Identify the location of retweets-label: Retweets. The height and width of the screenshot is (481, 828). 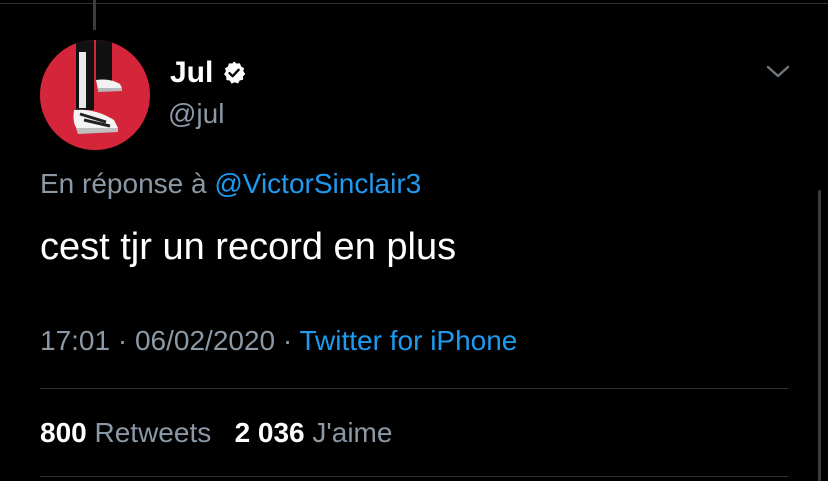
(153, 432).